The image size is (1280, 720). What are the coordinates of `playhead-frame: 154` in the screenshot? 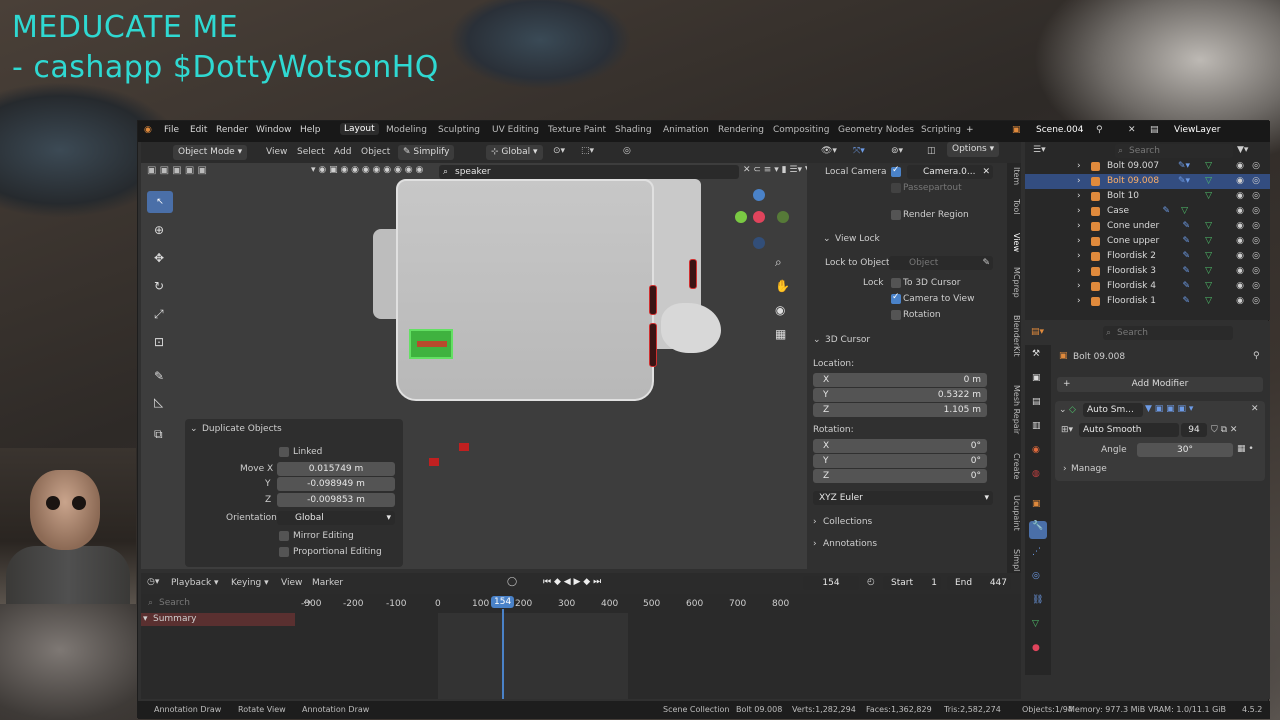 It's located at (503, 602).